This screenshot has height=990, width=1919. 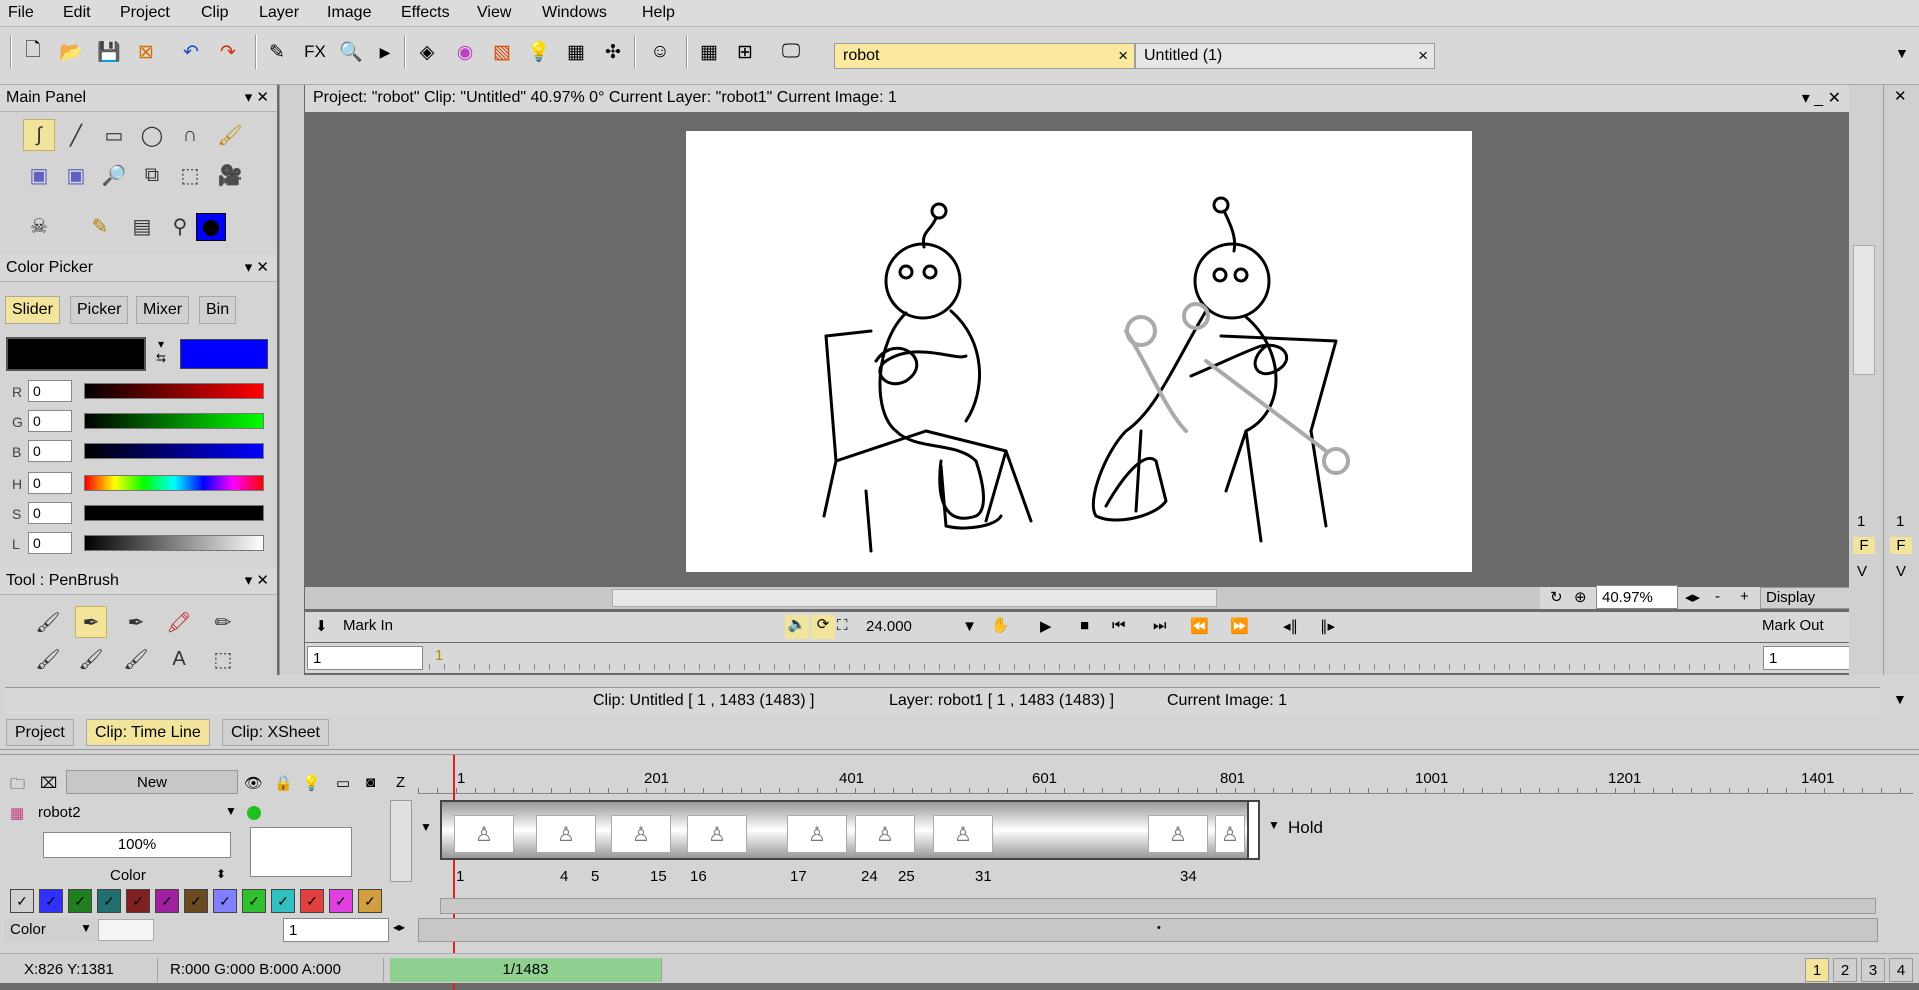 I want to click on close-icon: ×, so click(x=1423, y=56).